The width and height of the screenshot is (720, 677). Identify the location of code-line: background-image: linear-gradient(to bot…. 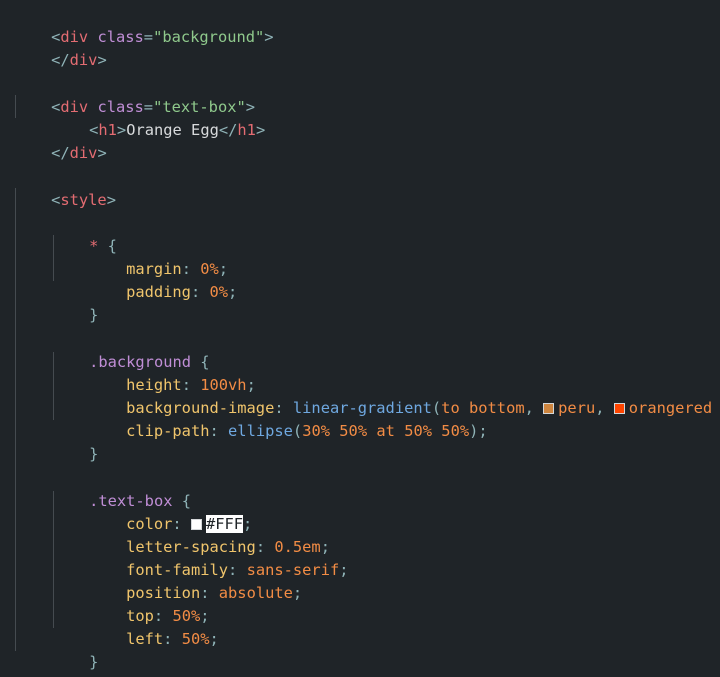
(404, 395).